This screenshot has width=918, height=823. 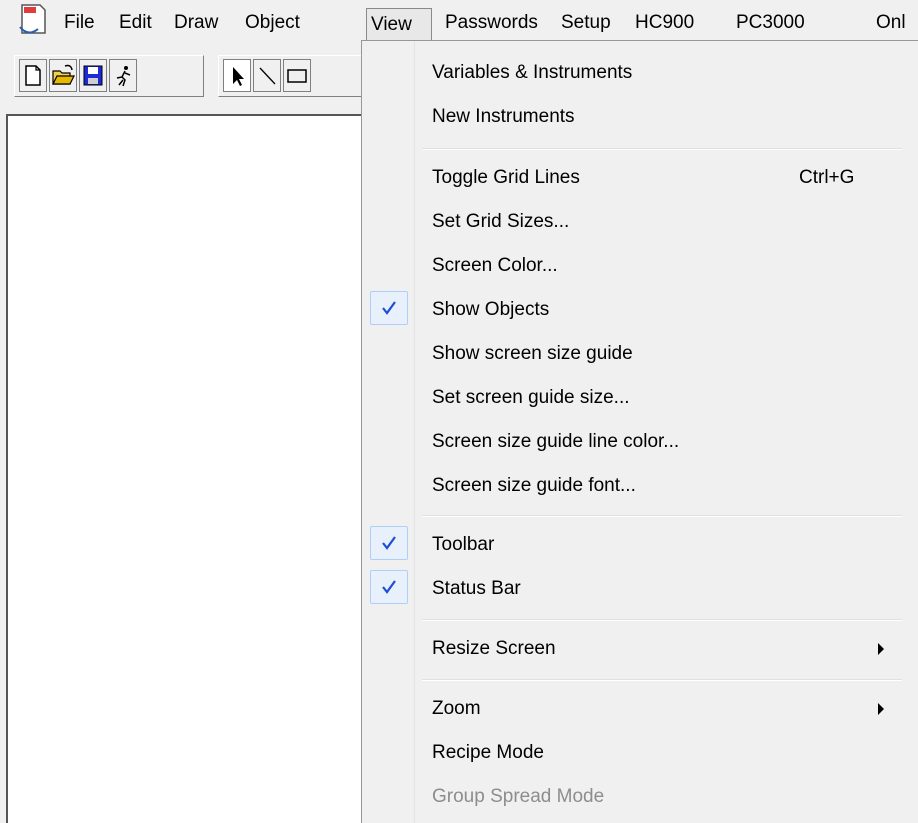 I want to click on menu-pc3000: PC3000, so click(x=770, y=24).